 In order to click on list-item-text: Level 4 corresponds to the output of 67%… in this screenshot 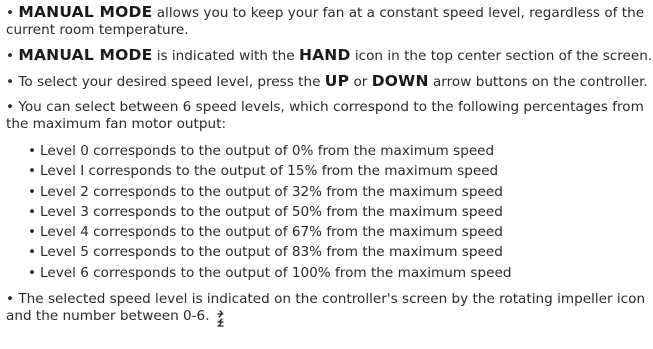, I will do `click(271, 232)`.